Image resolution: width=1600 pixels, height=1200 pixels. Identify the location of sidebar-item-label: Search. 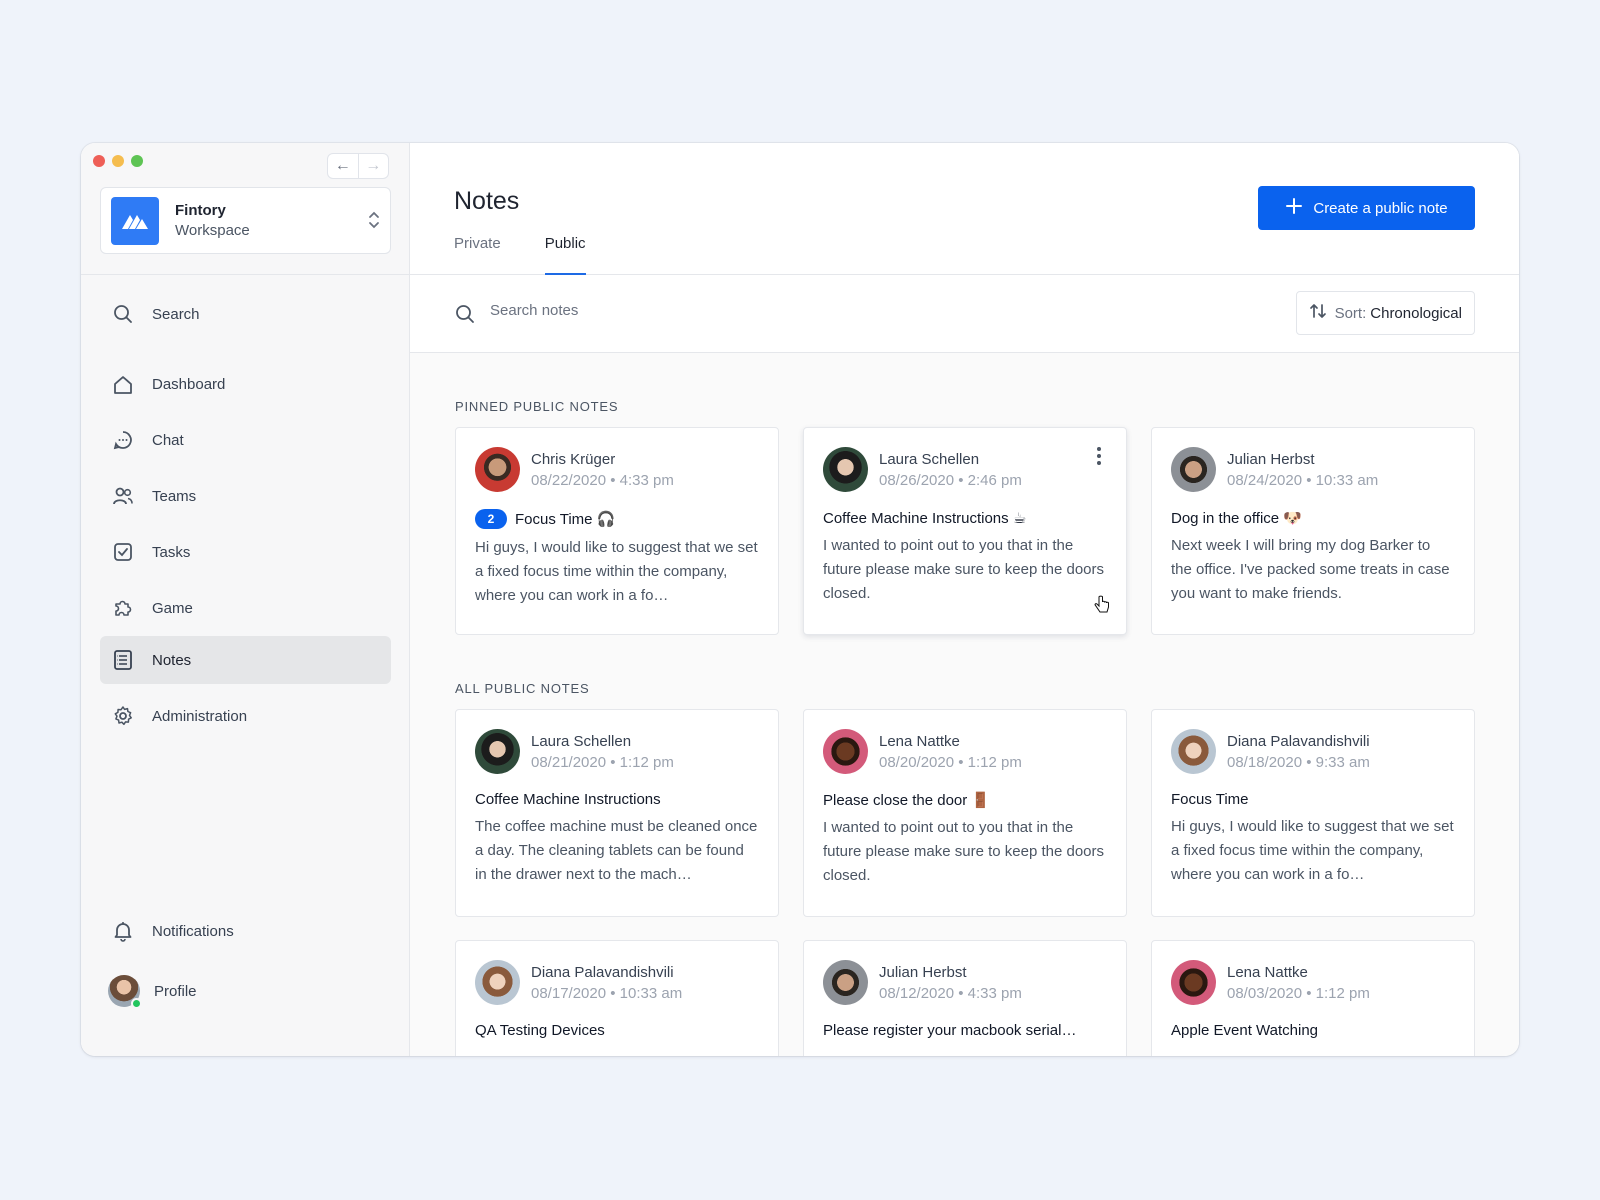
(176, 314).